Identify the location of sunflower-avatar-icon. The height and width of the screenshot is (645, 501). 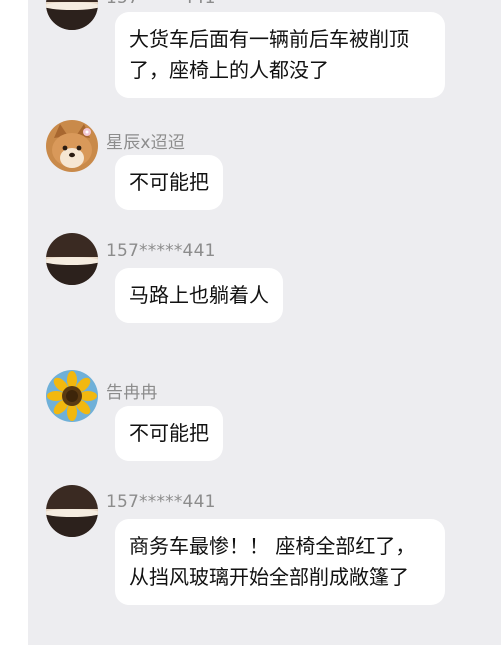
(72, 396).